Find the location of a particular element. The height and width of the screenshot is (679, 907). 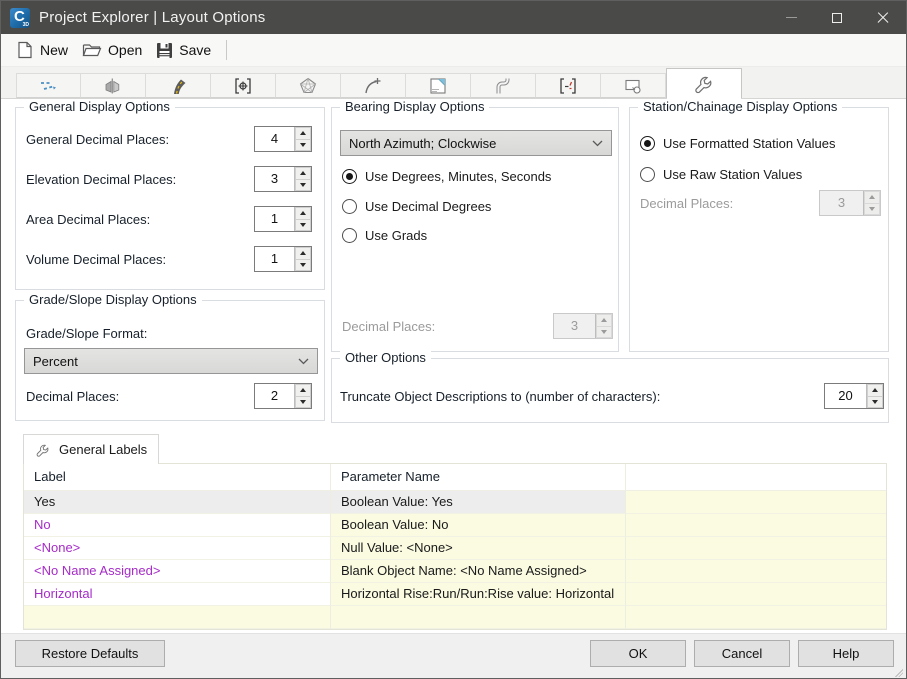

volume-decimal-places-input: 1 is located at coordinates (283, 259).